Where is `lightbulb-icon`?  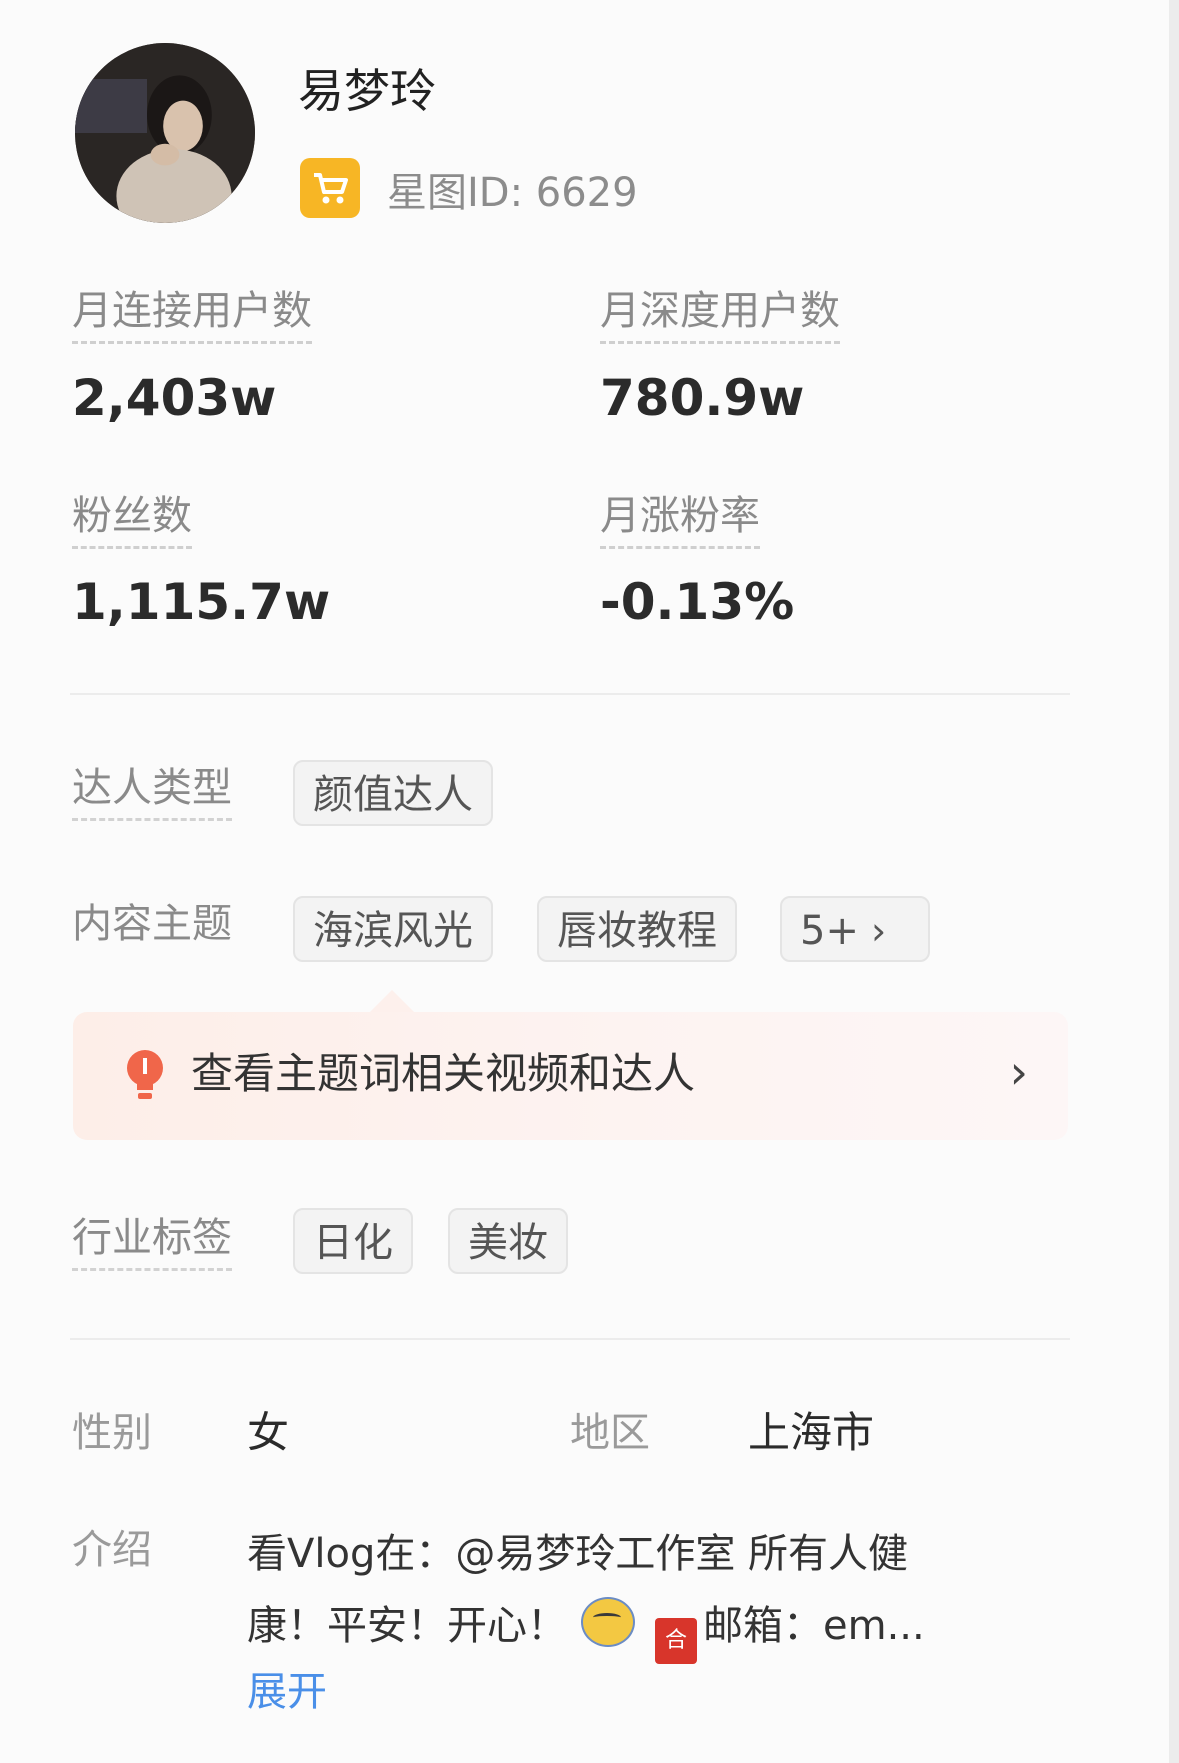 lightbulb-icon is located at coordinates (145, 1074).